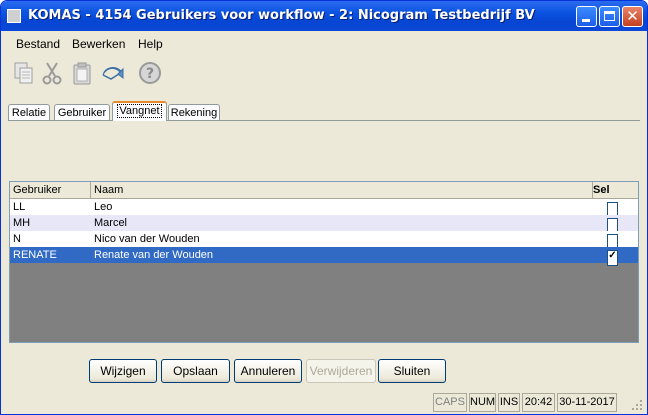 This screenshot has width=648, height=415. I want to click on sel-checkbox-checked: ✓, so click(612, 258).